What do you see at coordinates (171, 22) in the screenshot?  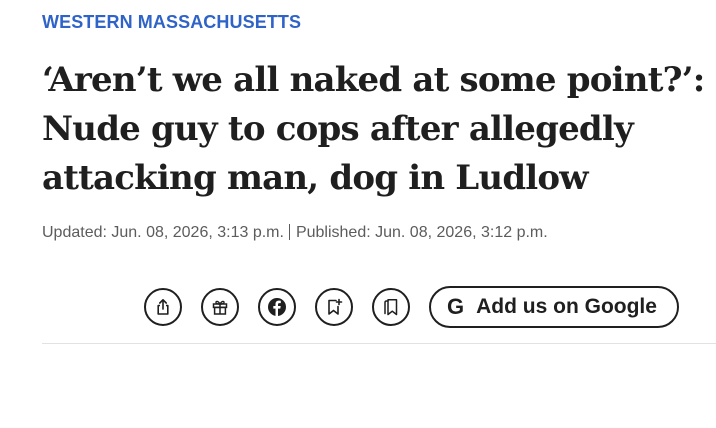 I see `section-link: WESTERN MASSACHUSETTS` at bounding box center [171, 22].